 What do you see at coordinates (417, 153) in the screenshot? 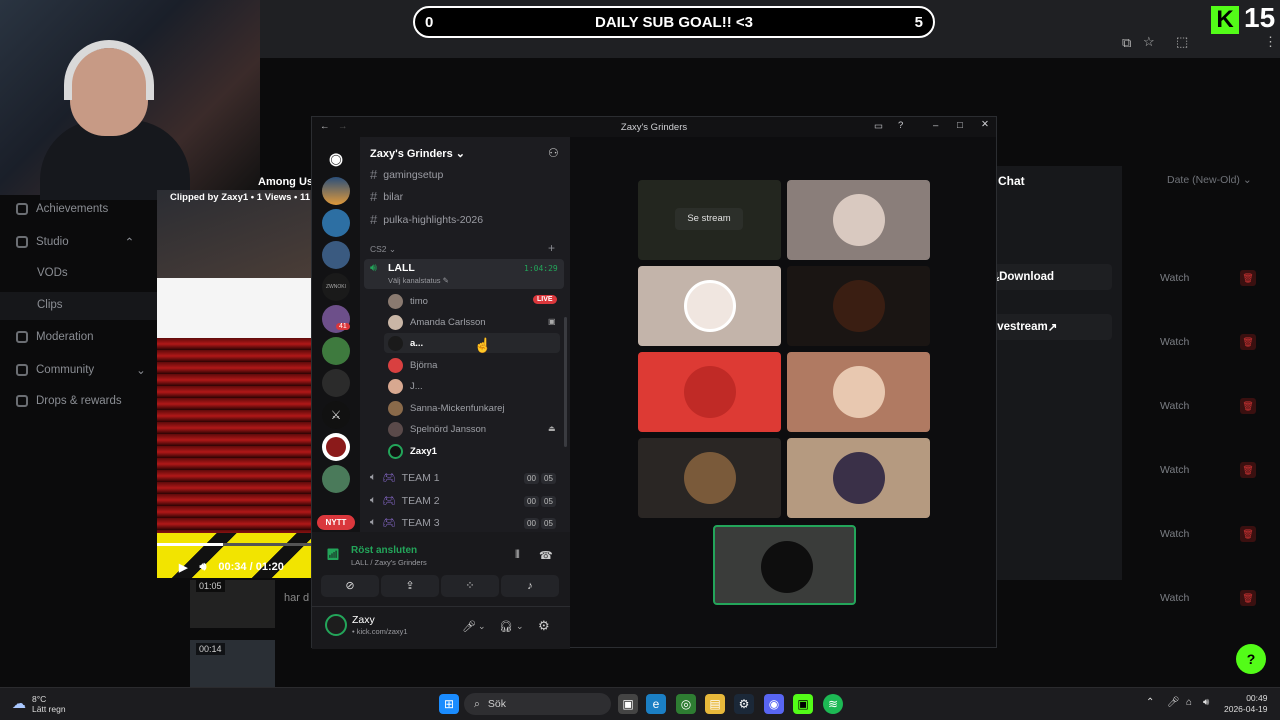
I see `server-name-header: Zaxy's Grinders ⌄` at bounding box center [417, 153].